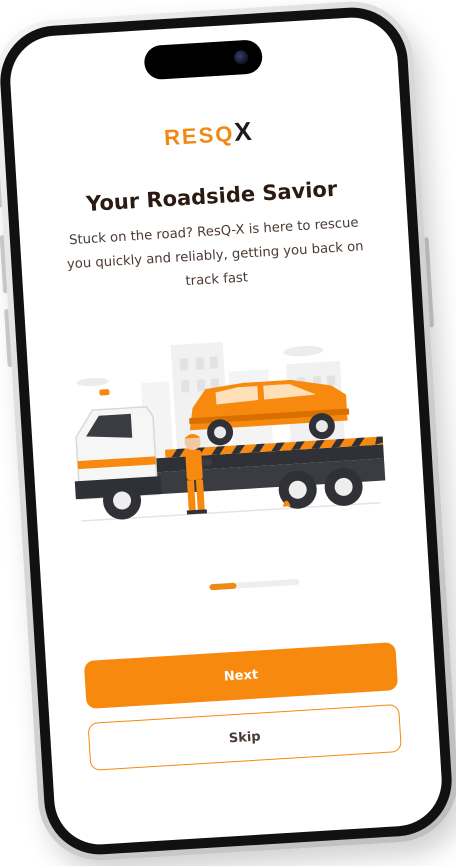 This screenshot has width=456, height=866. I want to click on onboarding-progress, so click(254, 584).